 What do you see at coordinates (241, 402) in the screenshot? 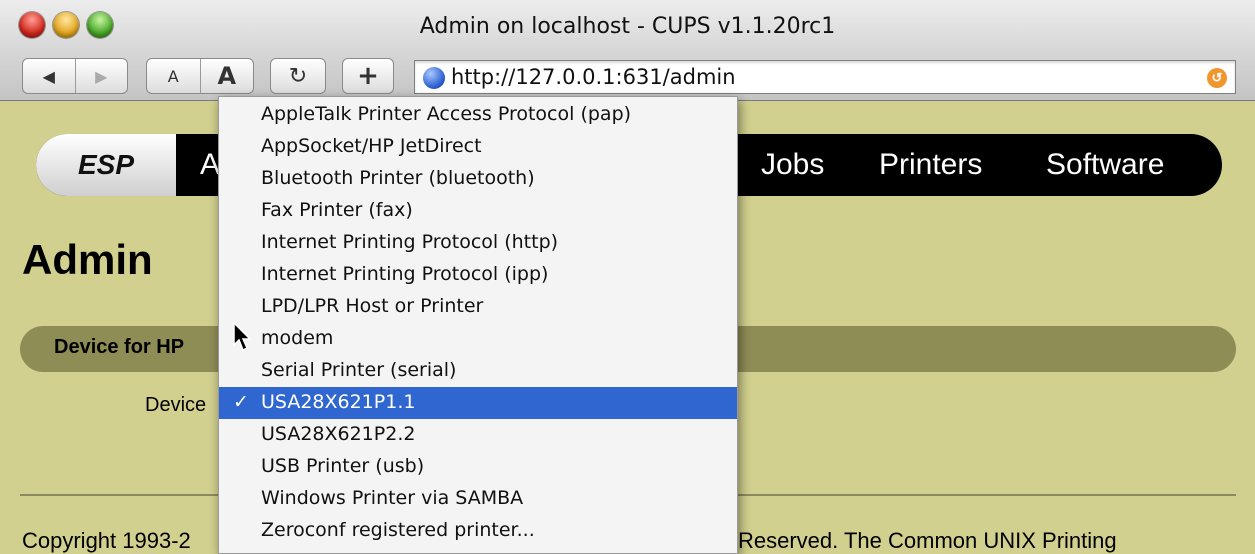
I see `checkmark-icon: ✓` at bounding box center [241, 402].